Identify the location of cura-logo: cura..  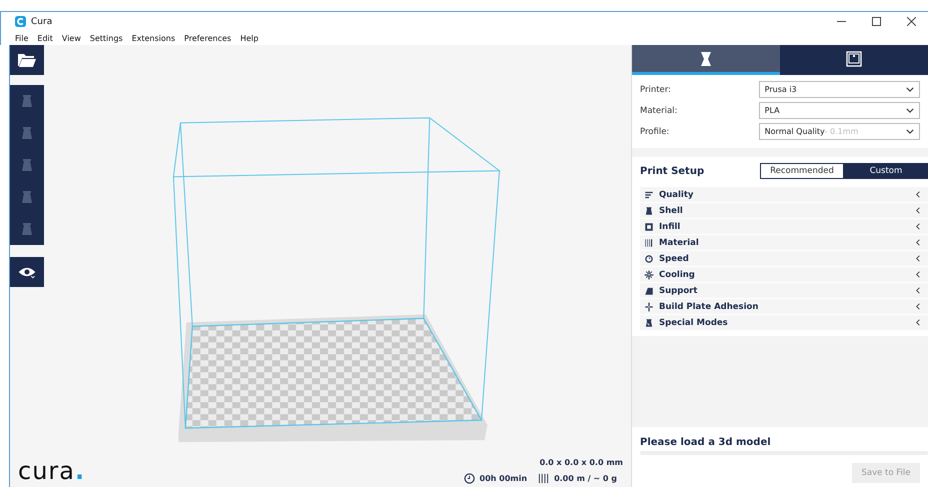
(52, 471).